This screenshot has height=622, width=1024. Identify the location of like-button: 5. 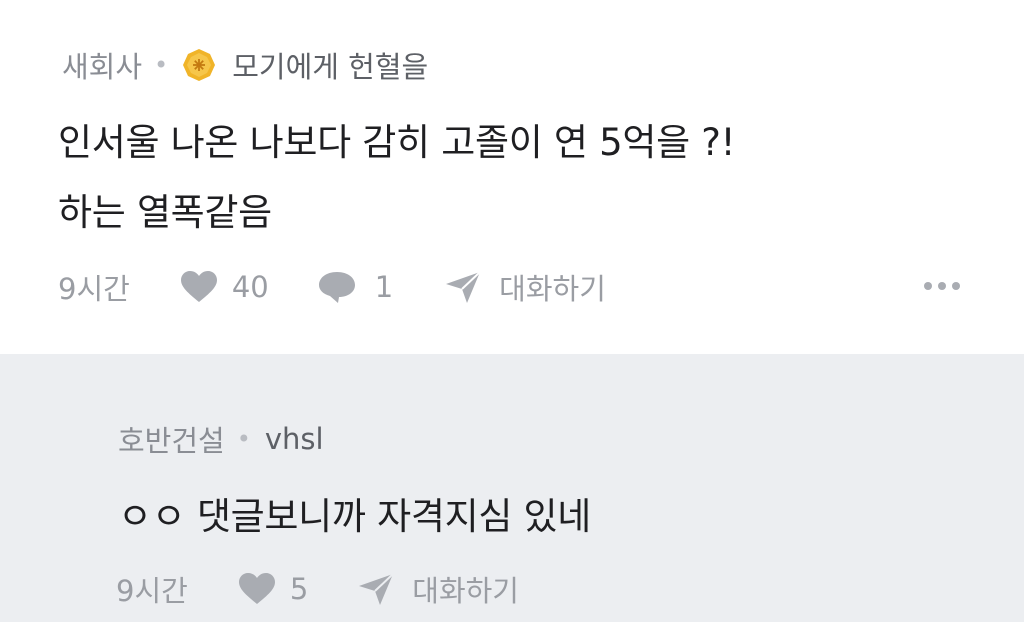
(273, 589).